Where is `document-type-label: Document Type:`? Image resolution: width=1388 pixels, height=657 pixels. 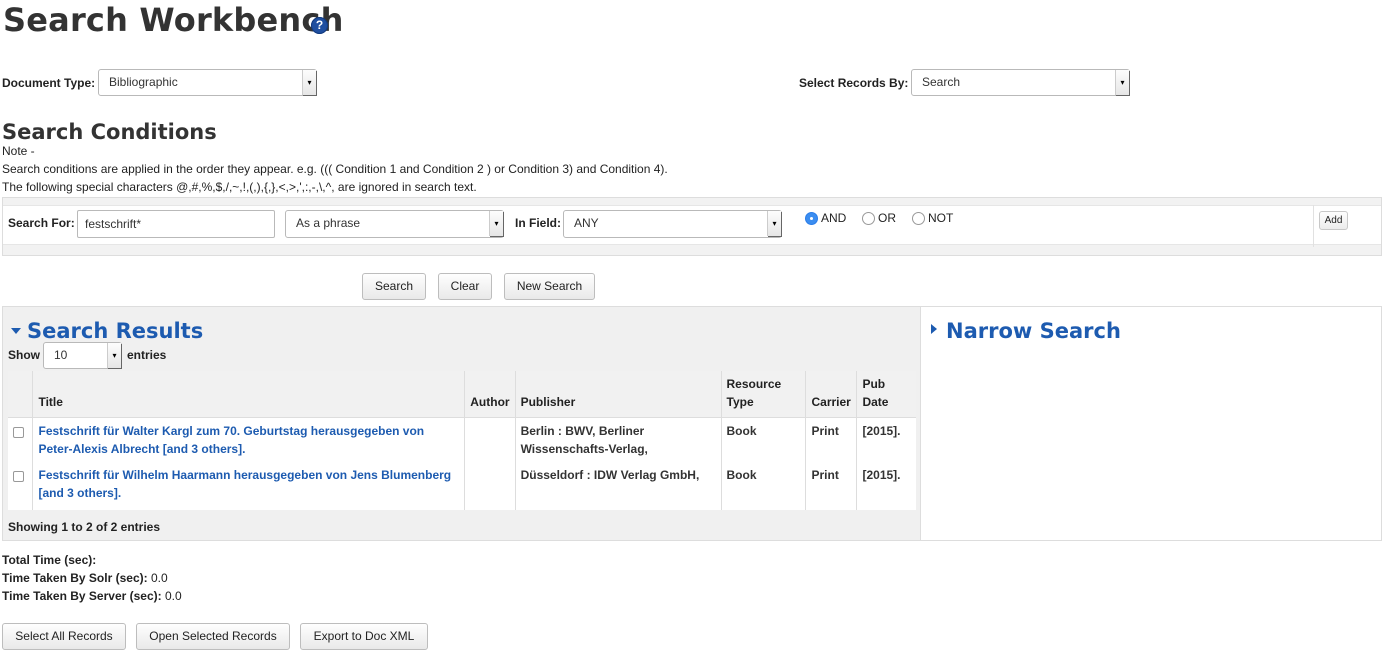
document-type-label: Document Type: is located at coordinates (49, 83).